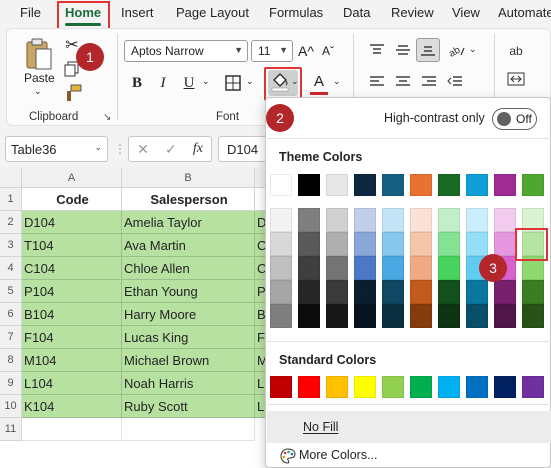  What do you see at coordinates (72, 360) in the screenshot?
I see `code-cell: M104` at bounding box center [72, 360].